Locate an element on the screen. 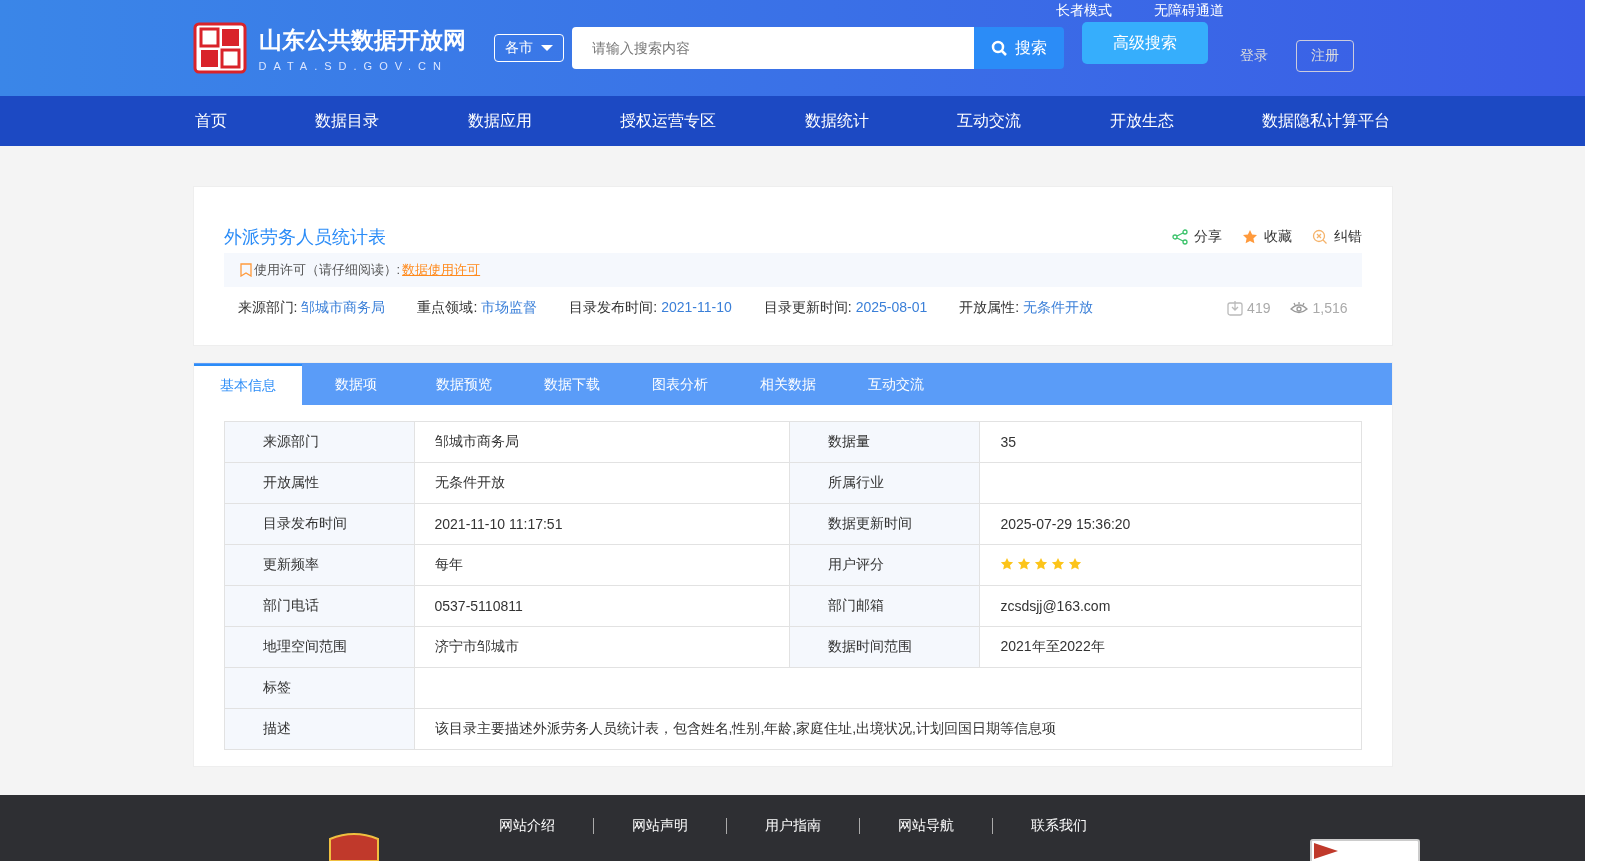  label-cell: 开放属性 is located at coordinates (319, 483).